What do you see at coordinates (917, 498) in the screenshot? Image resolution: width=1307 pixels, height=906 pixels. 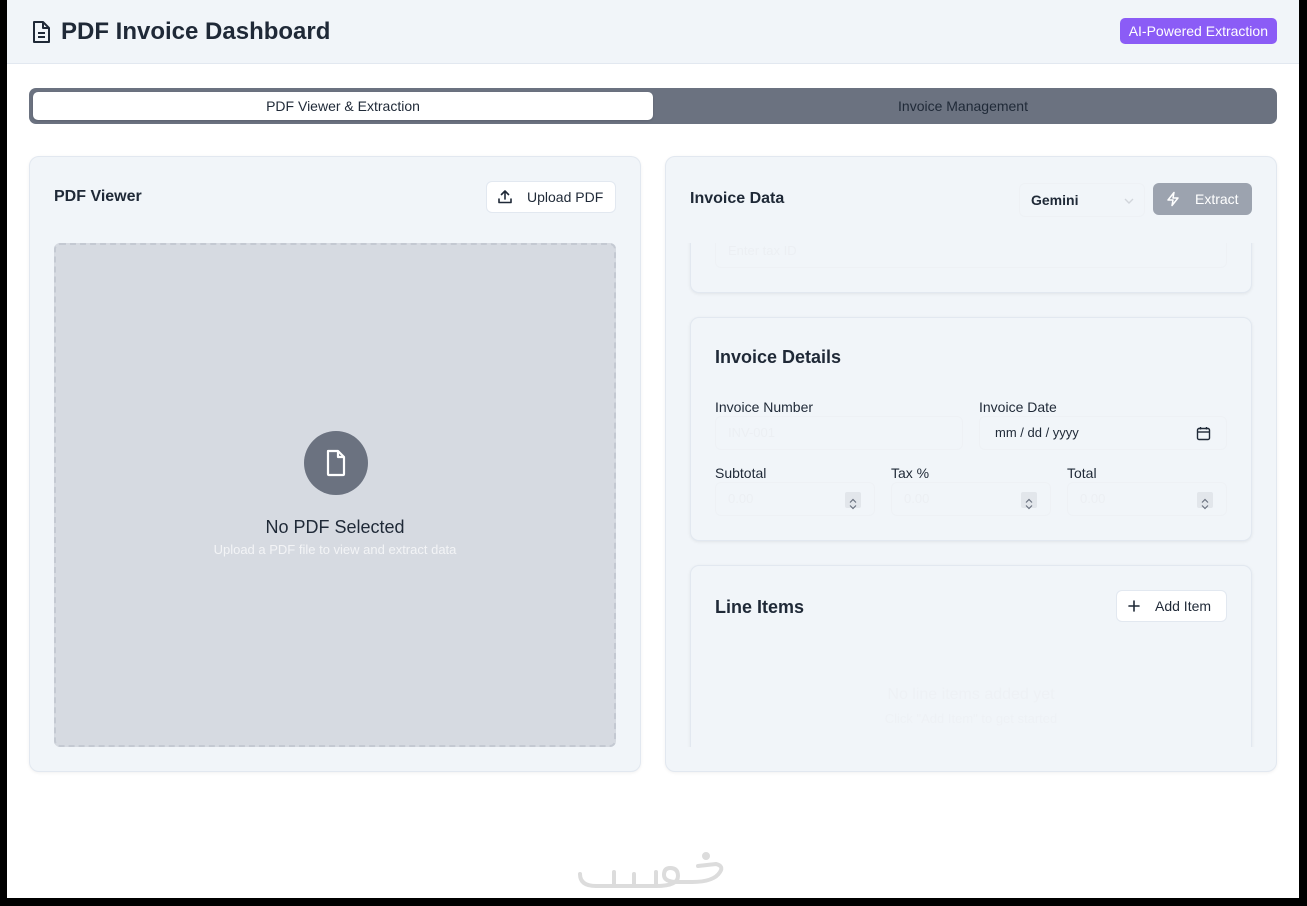 I see `tax-placeholder: 0.00` at bounding box center [917, 498].